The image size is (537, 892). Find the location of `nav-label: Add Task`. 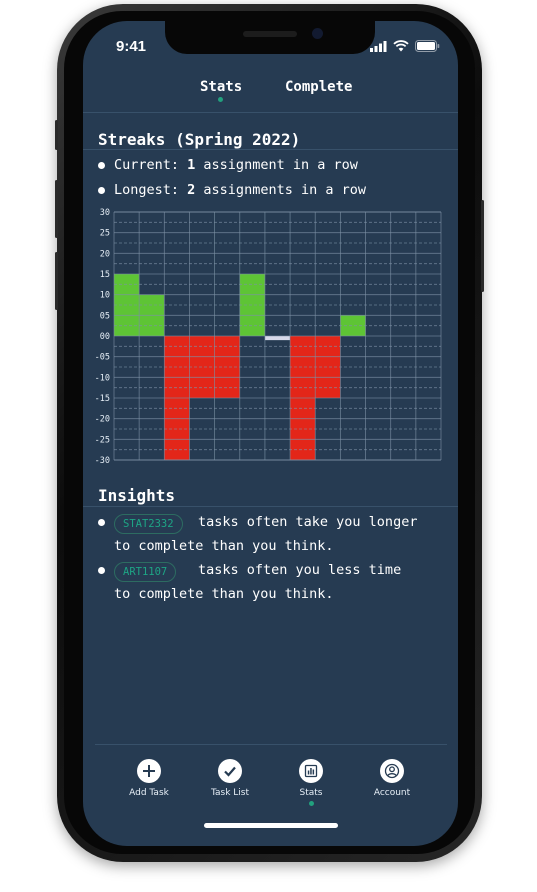

nav-label: Add Task is located at coordinates (149, 793).